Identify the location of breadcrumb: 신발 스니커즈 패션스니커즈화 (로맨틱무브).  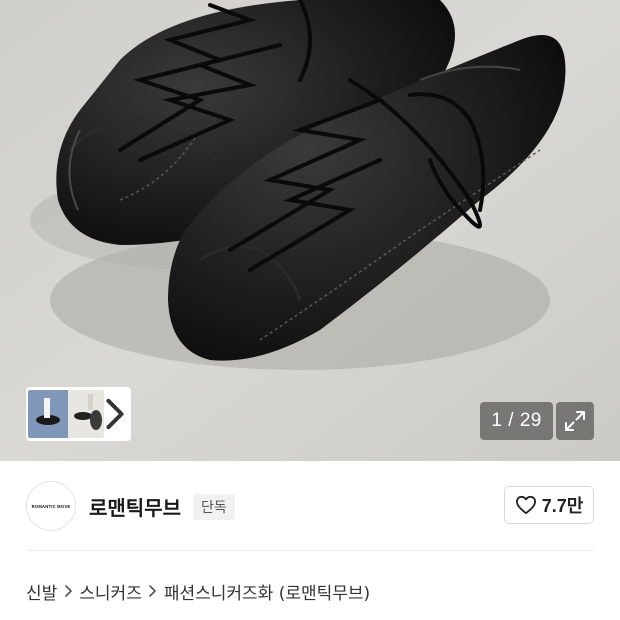
(198, 591).